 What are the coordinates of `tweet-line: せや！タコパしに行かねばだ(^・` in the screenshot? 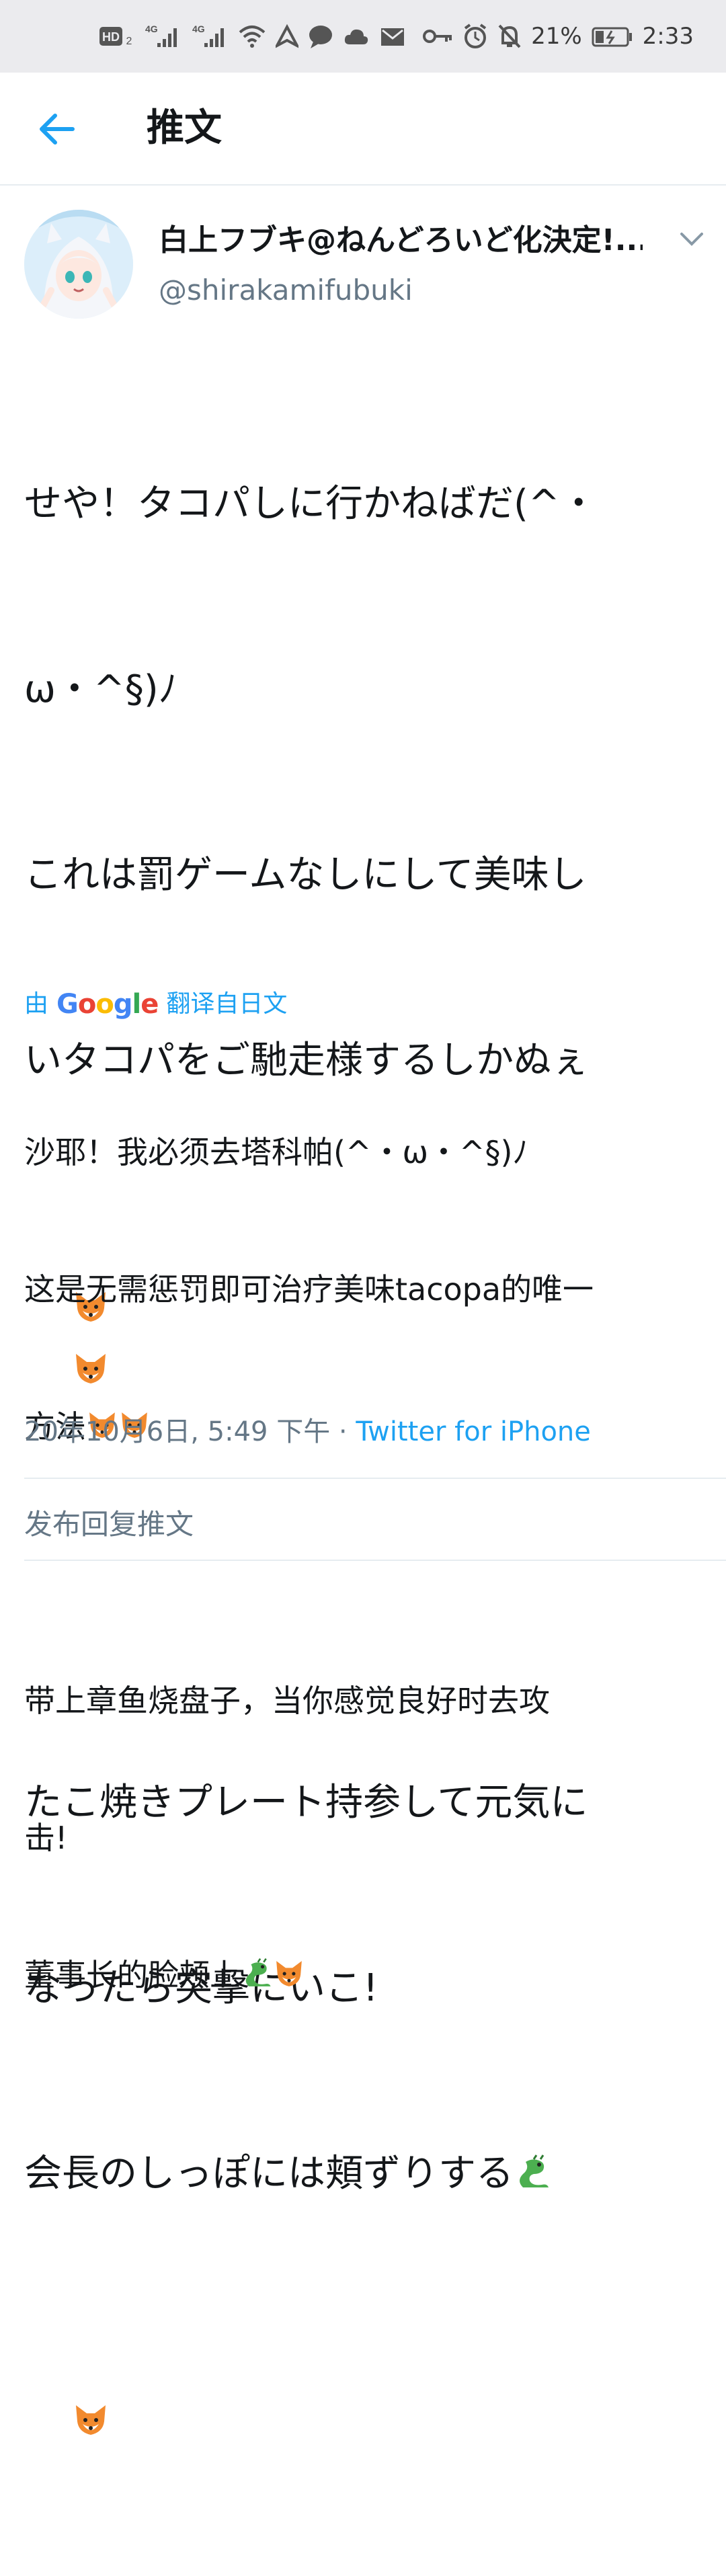 It's located at (311, 504).